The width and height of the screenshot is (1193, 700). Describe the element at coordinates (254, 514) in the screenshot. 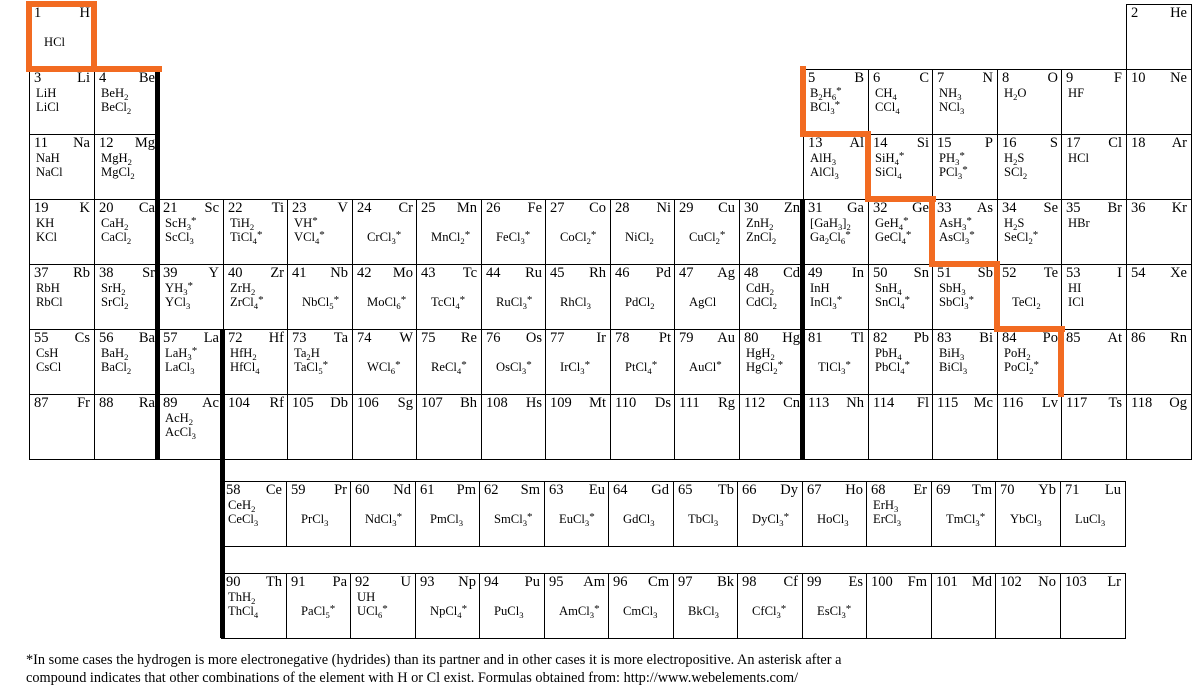

I see `element-cell-ce: 58 Ce CeH2 CeCl3` at that location.